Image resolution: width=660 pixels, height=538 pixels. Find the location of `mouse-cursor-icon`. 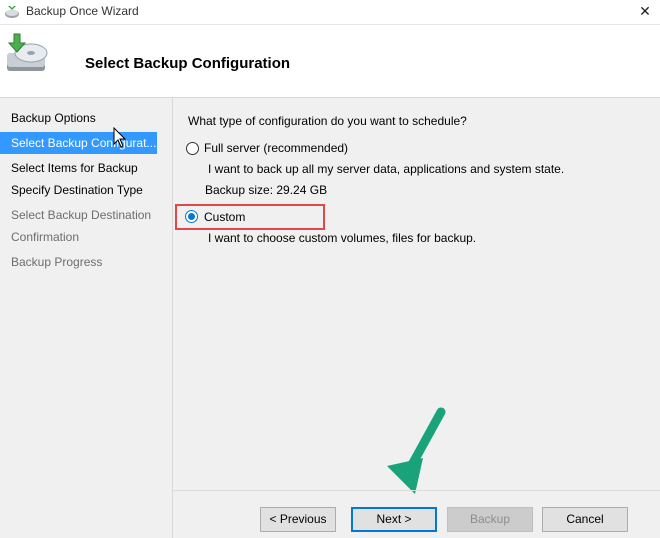

mouse-cursor-icon is located at coordinates (120, 137).